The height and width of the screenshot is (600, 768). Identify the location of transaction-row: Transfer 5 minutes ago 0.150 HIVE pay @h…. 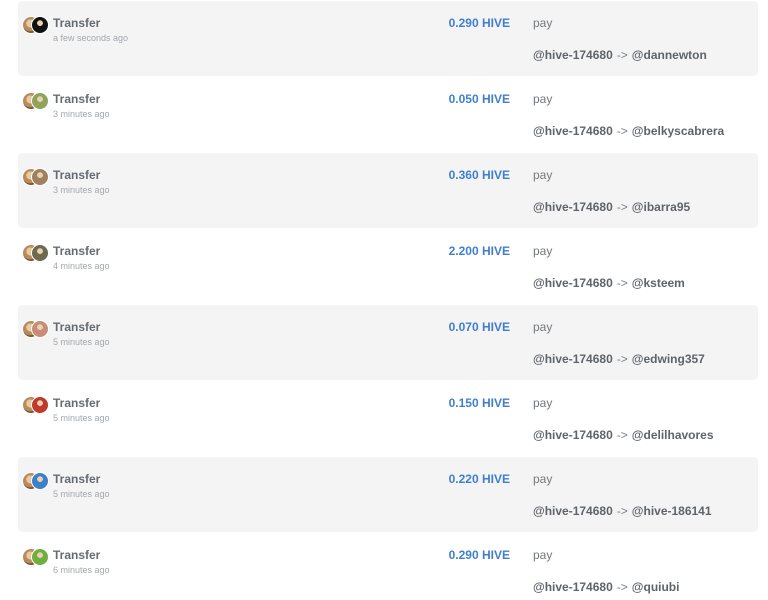
(388, 418).